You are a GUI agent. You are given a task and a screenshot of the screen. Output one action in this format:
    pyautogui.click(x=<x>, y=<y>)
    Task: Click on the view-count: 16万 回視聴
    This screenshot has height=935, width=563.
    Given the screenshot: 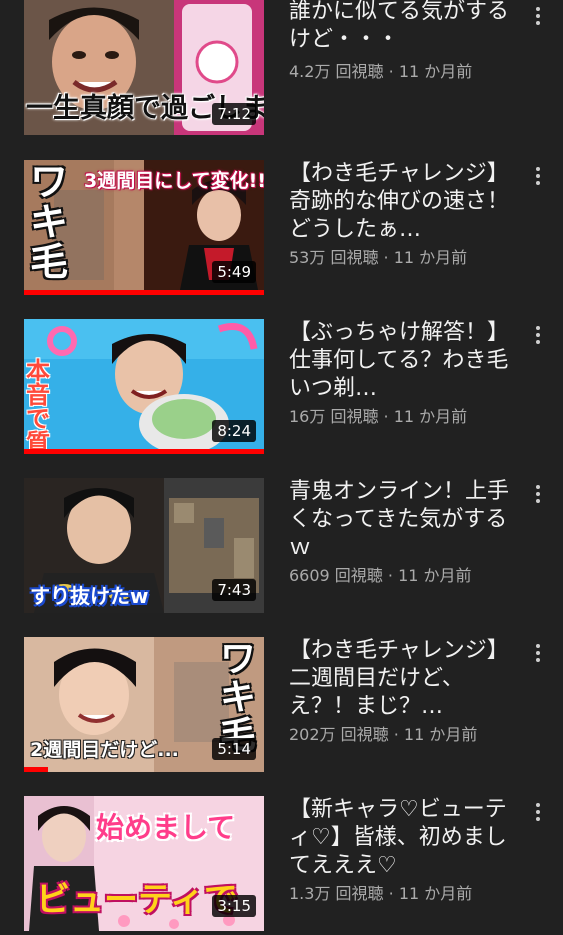 What is the action you would take?
    pyautogui.click(x=334, y=416)
    